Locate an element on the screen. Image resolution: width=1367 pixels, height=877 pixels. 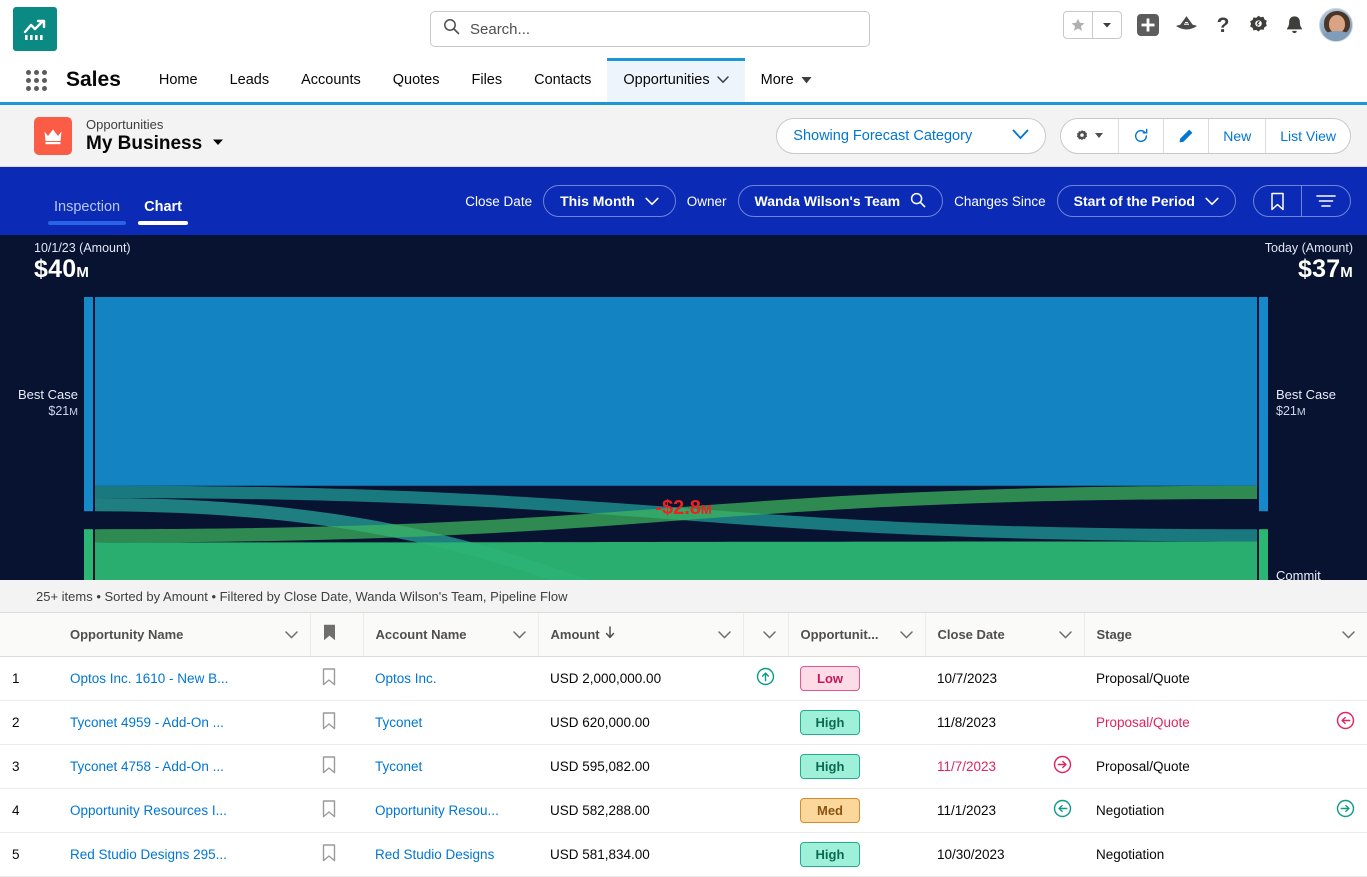
list-settings-button is located at coordinates (1090, 135).